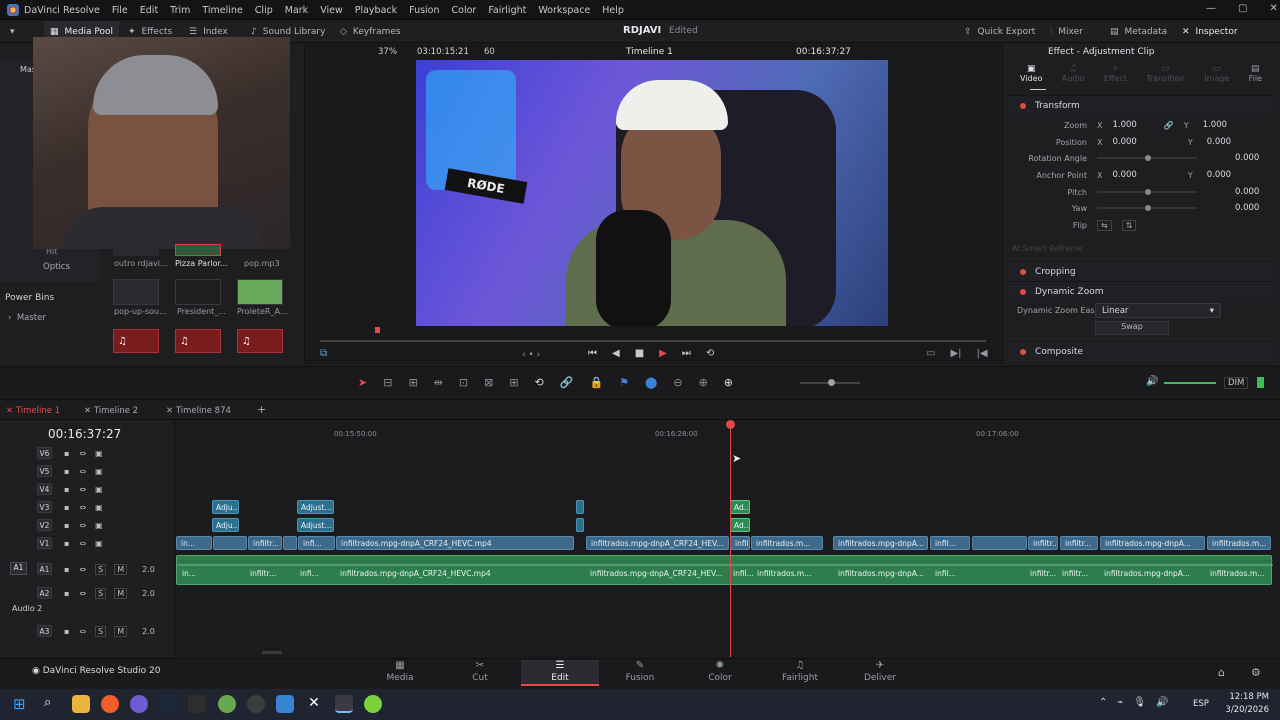 This screenshot has height=720, width=1280. What do you see at coordinates (531, 355) in the screenshot?
I see `jog-control: ‹ • ›` at bounding box center [531, 355].